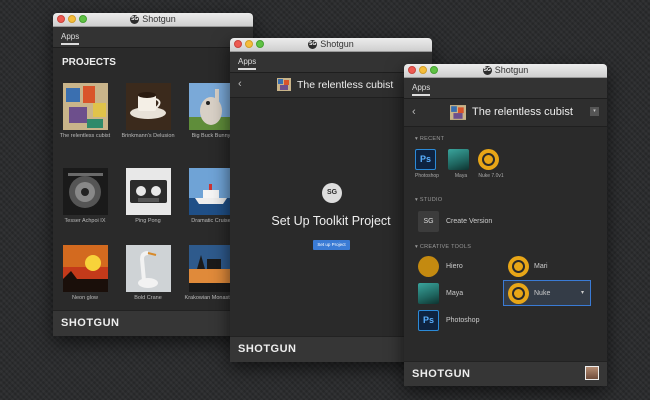 Image resolution: width=650 pixels, height=400 pixels. What do you see at coordinates (428, 200) in the screenshot?
I see `section-studio: ▾ STUDIO` at bounding box center [428, 200].